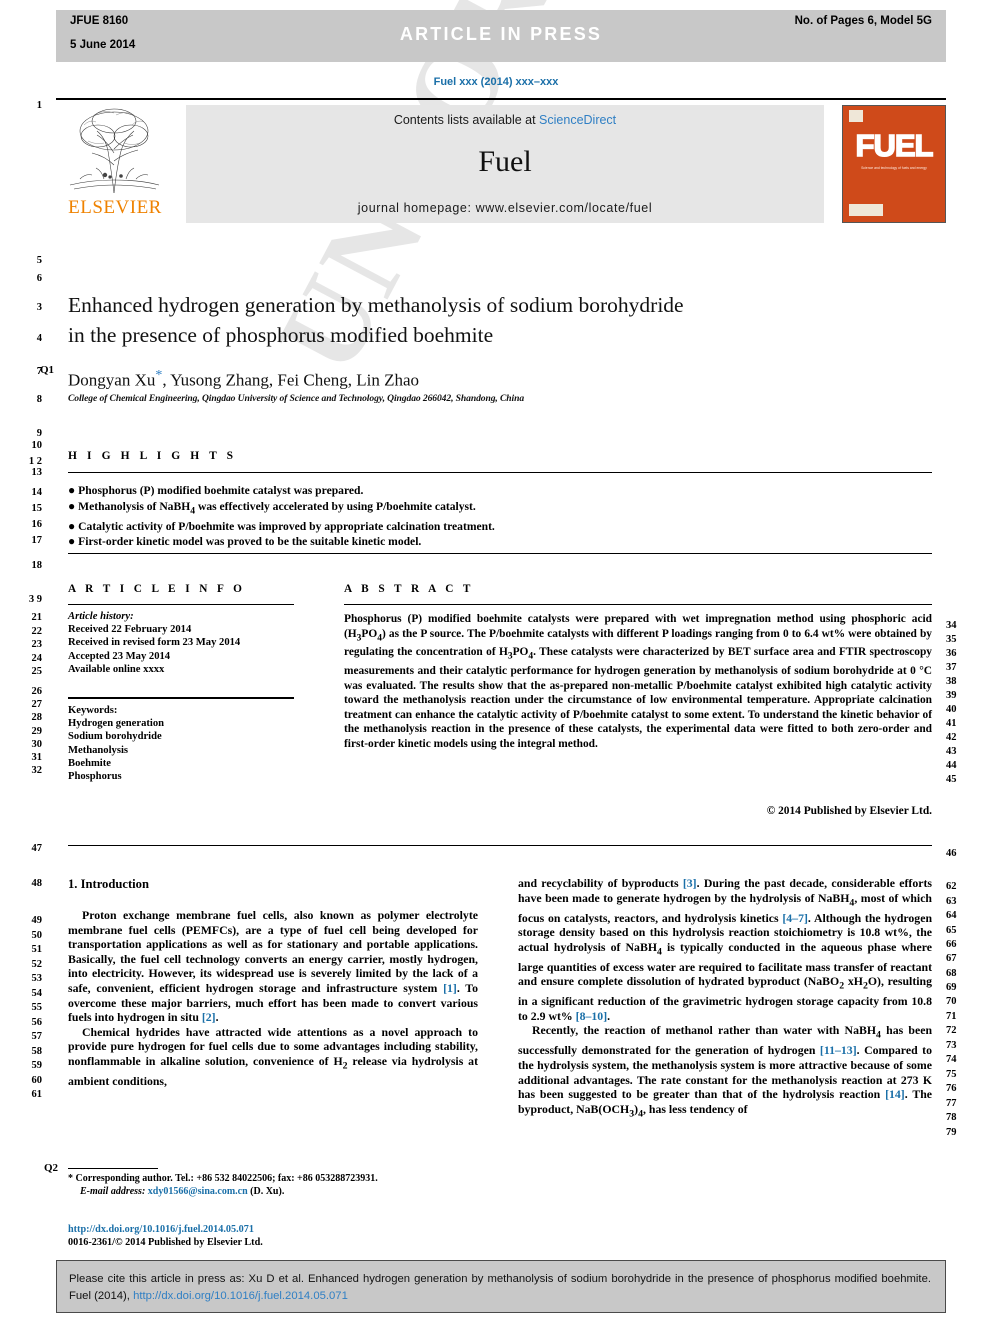 This screenshot has height=1323, width=992. Describe the element at coordinates (951, 1132) in the screenshot. I see `line-number: 79` at that location.